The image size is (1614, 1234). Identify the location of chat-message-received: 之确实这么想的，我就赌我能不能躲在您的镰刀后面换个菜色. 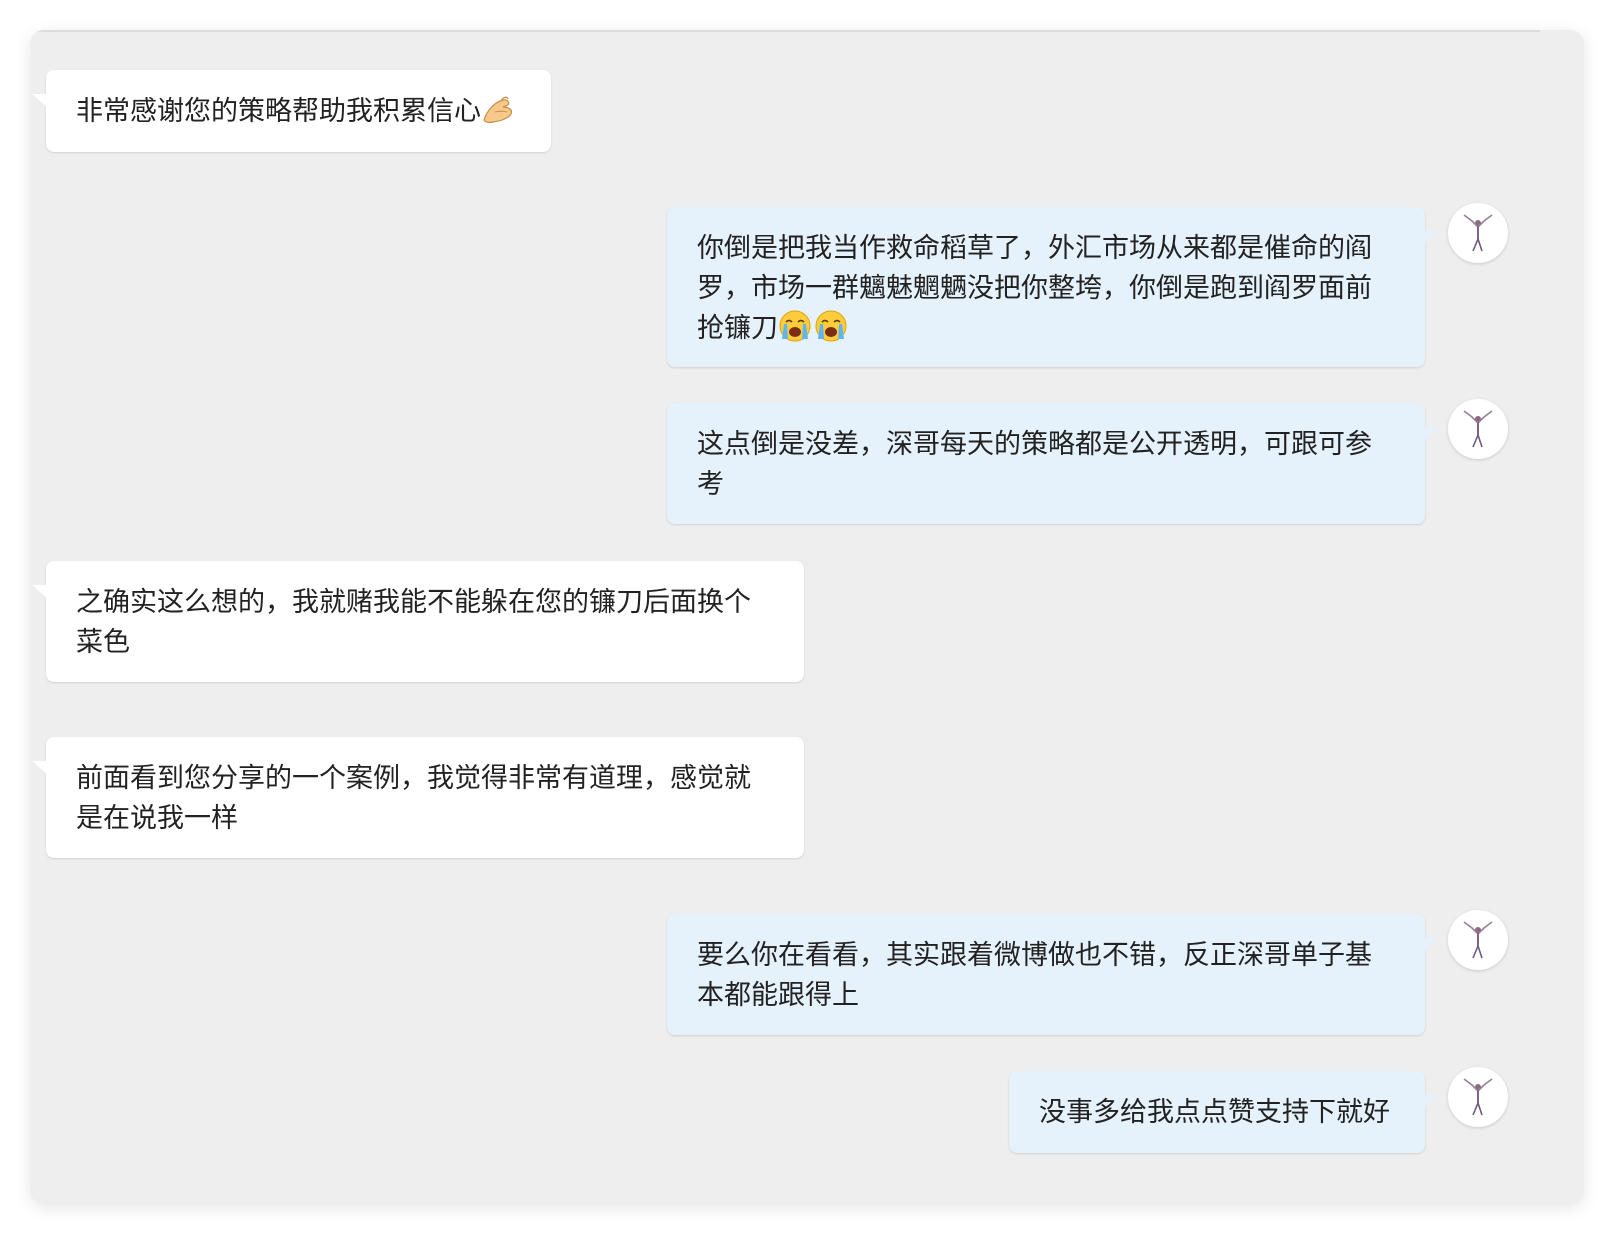
(418, 621).